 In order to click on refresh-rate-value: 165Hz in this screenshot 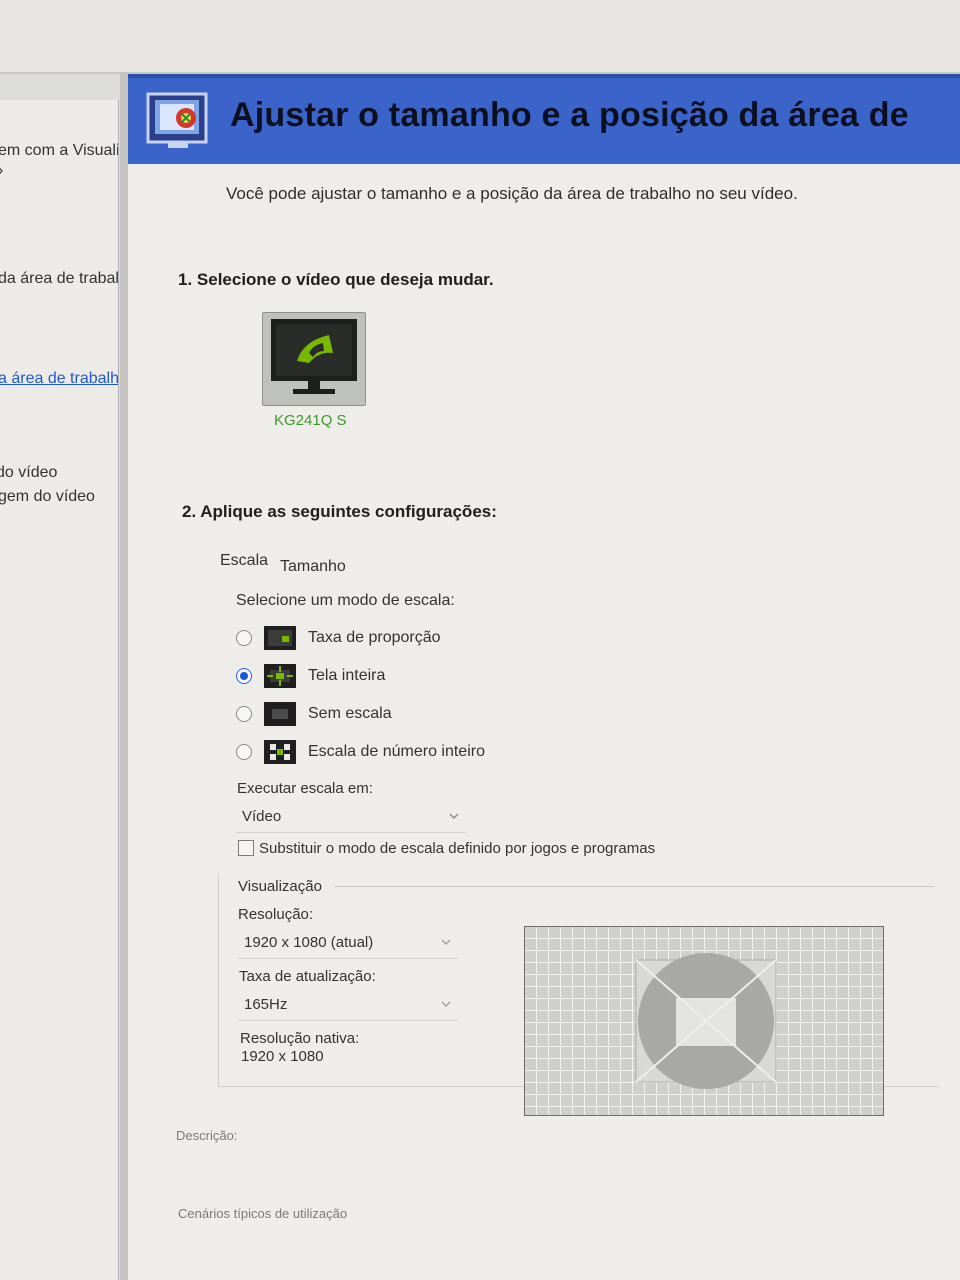, I will do `click(266, 1004)`.